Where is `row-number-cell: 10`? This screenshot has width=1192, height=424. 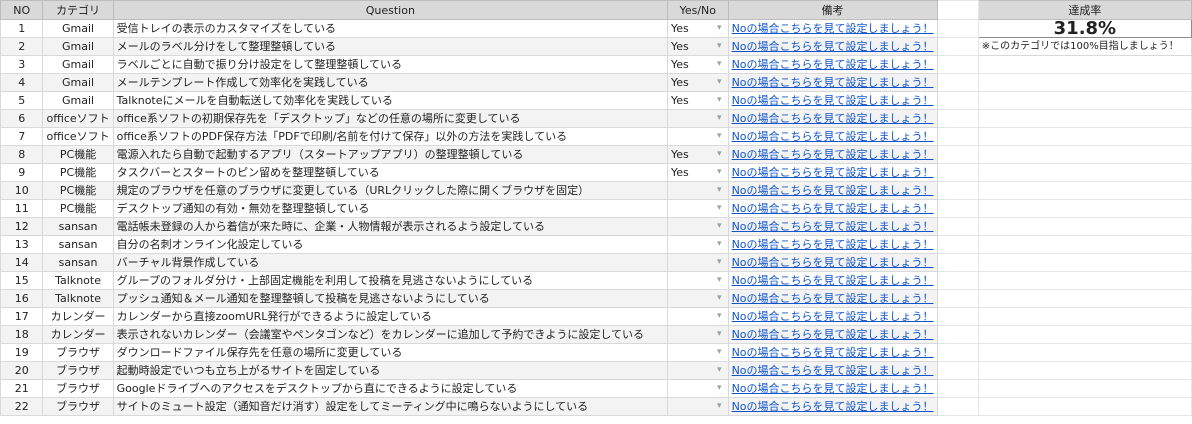
row-number-cell: 10 is located at coordinates (22, 190).